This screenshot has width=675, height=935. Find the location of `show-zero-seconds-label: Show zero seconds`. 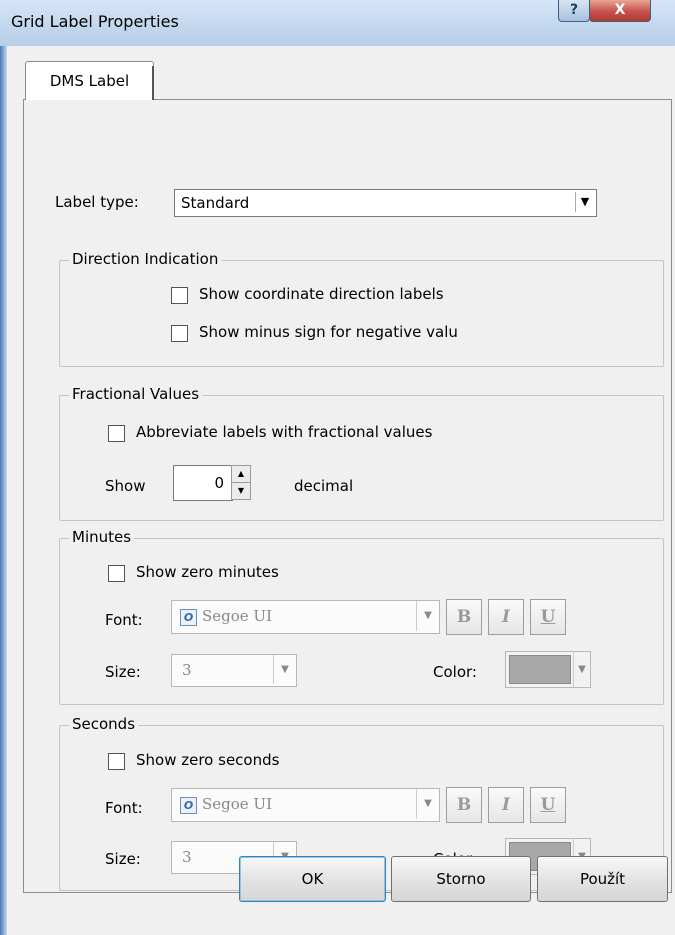

show-zero-seconds-label: Show zero seconds is located at coordinates (208, 760).